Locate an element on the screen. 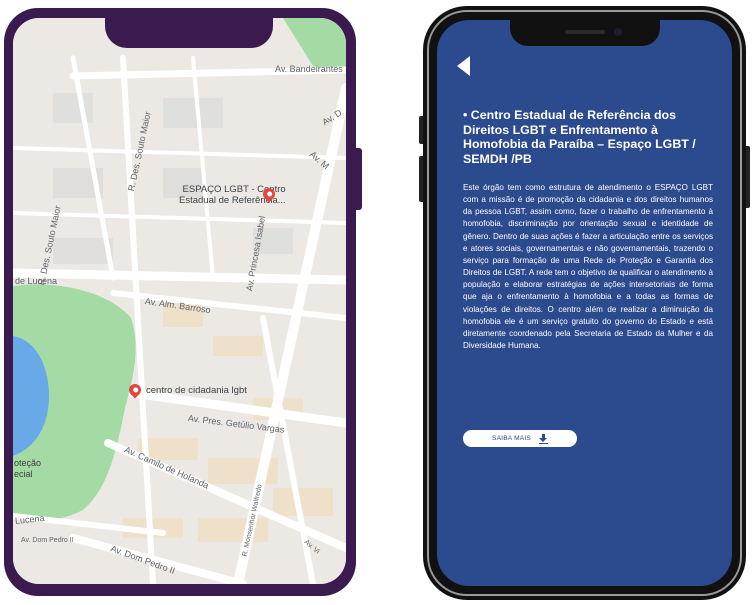  street-label: de Lucena is located at coordinates (36, 281).